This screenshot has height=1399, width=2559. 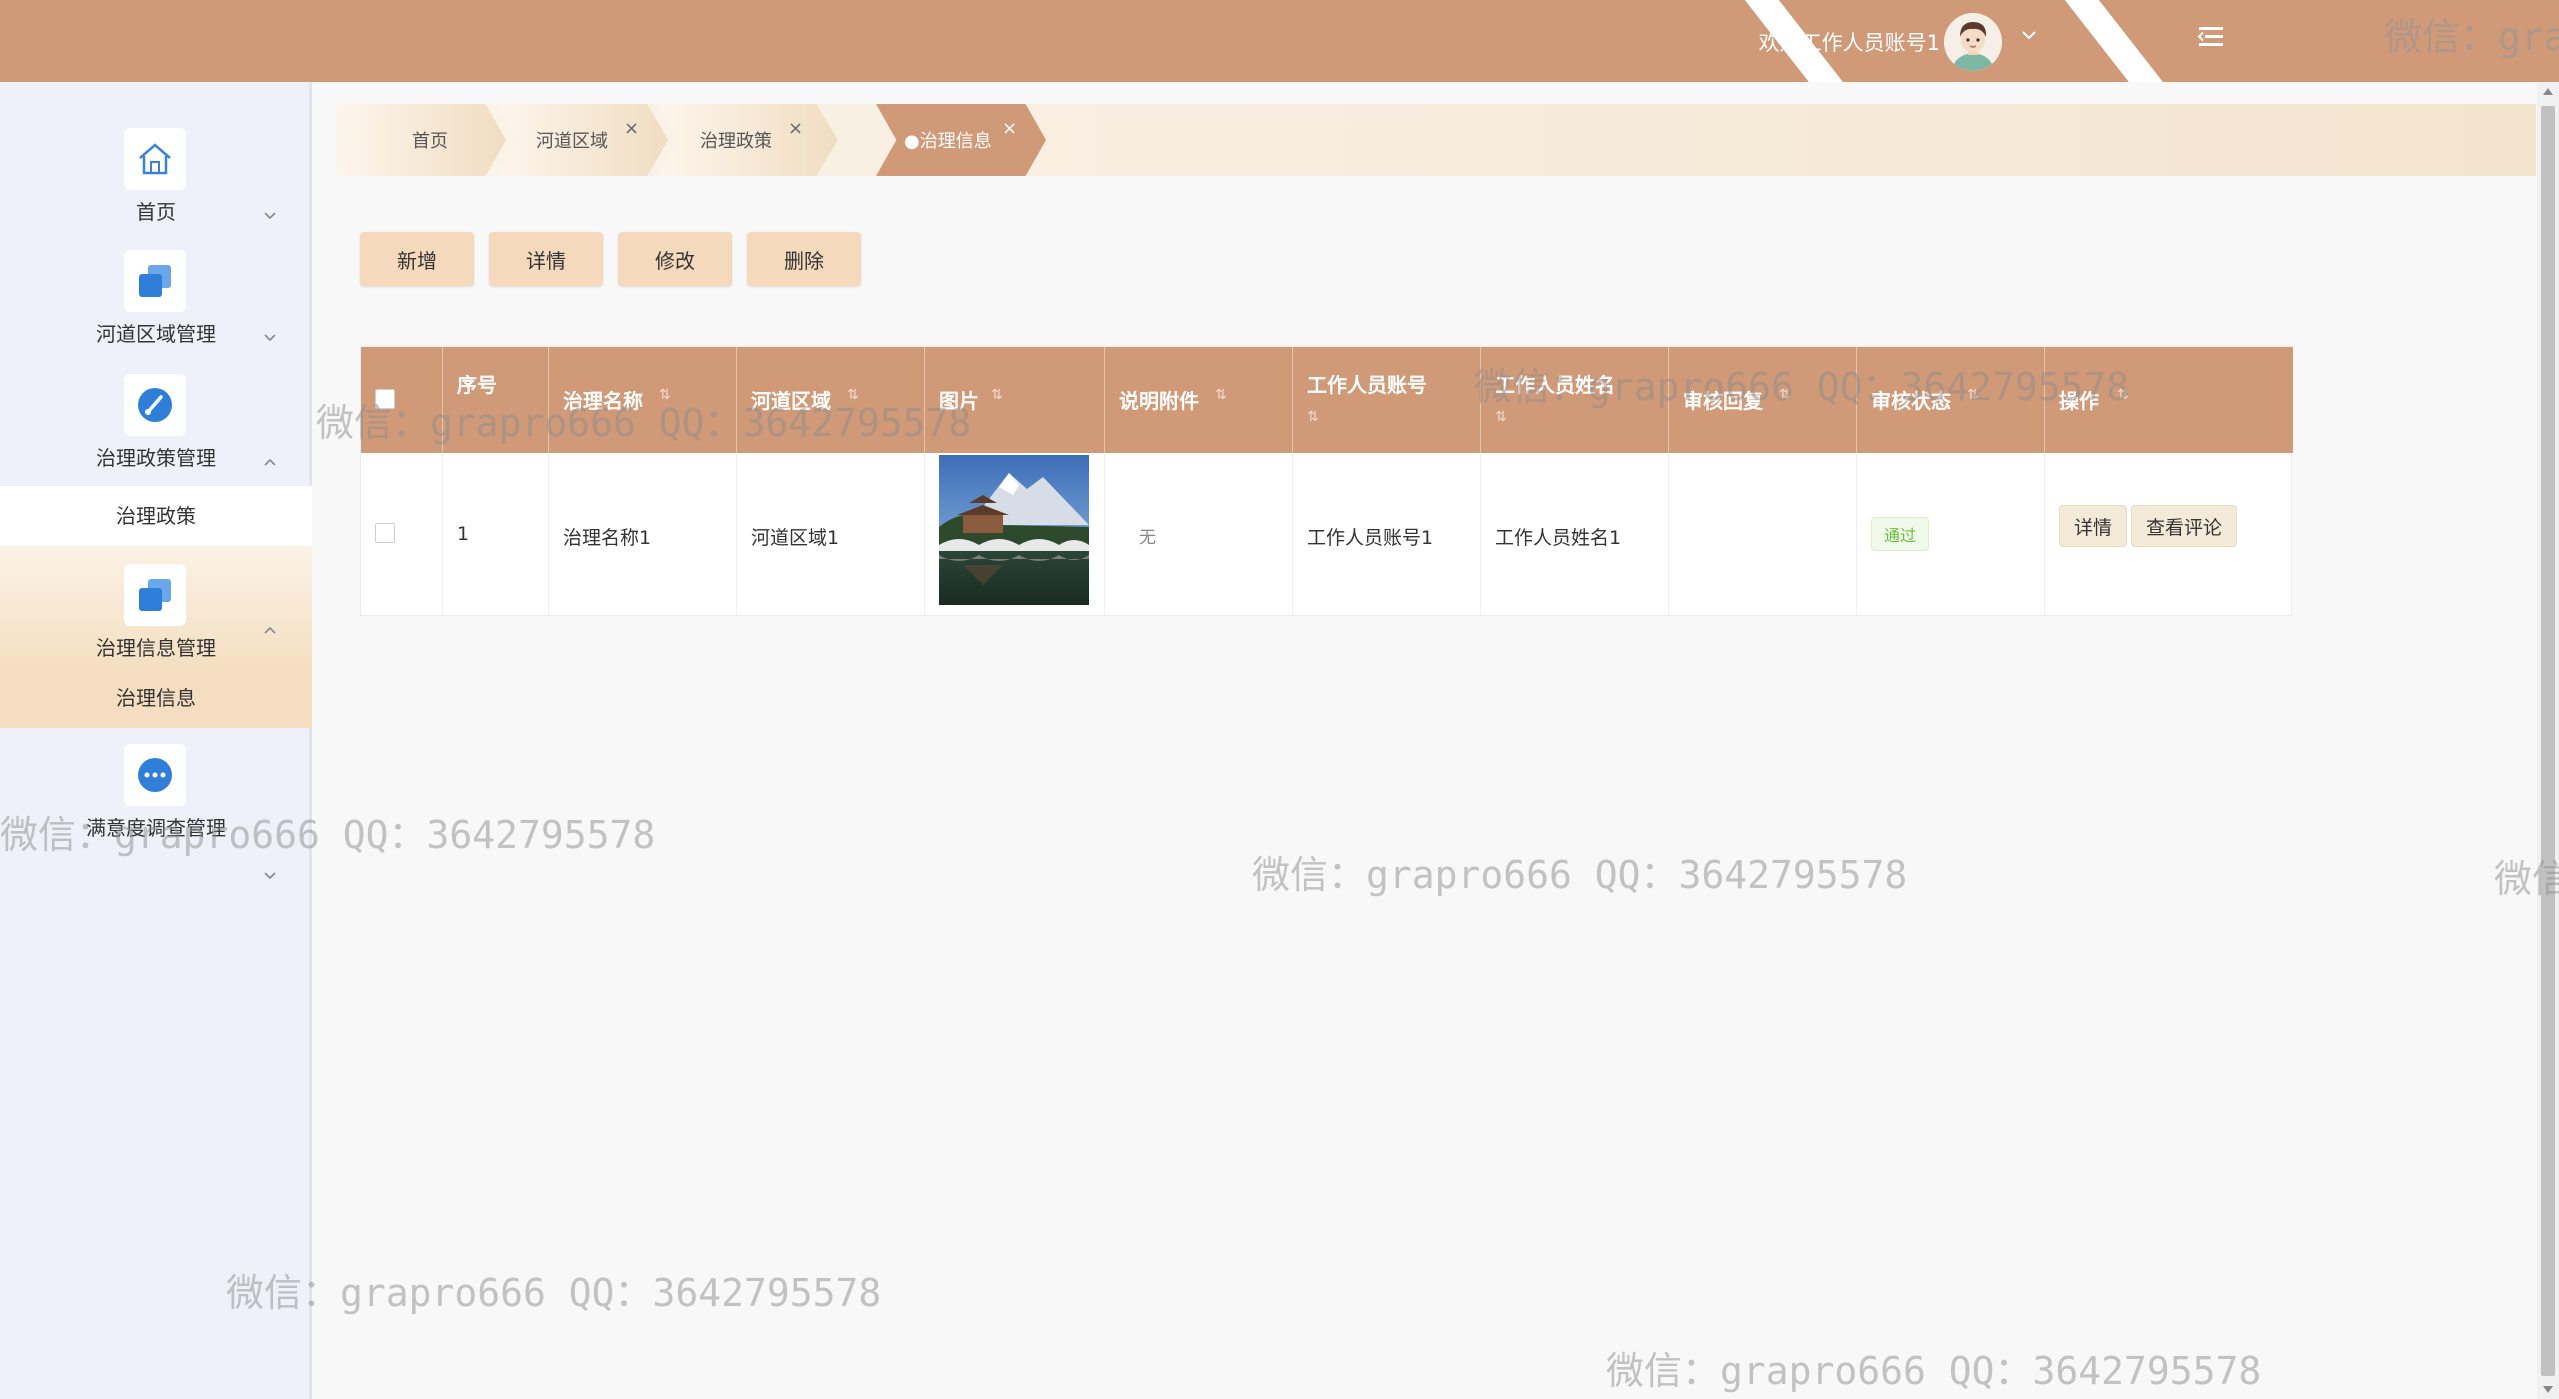 I want to click on scrollbar-thumb, so click(x=2548, y=741).